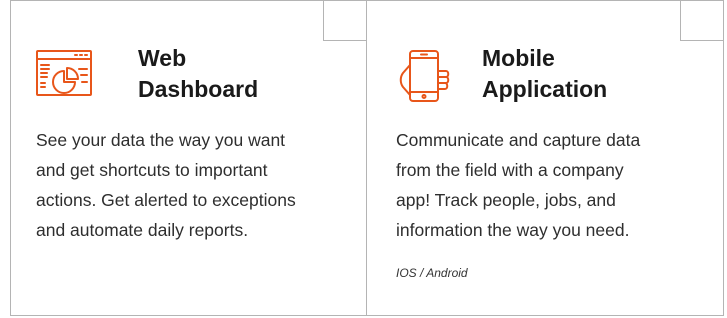  What do you see at coordinates (198, 89) in the screenshot?
I see `title-line: Dashboard` at bounding box center [198, 89].